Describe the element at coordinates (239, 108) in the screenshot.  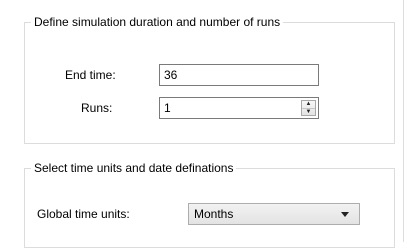
I see `runs-stepper: 1 ▲ ▼` at that location.